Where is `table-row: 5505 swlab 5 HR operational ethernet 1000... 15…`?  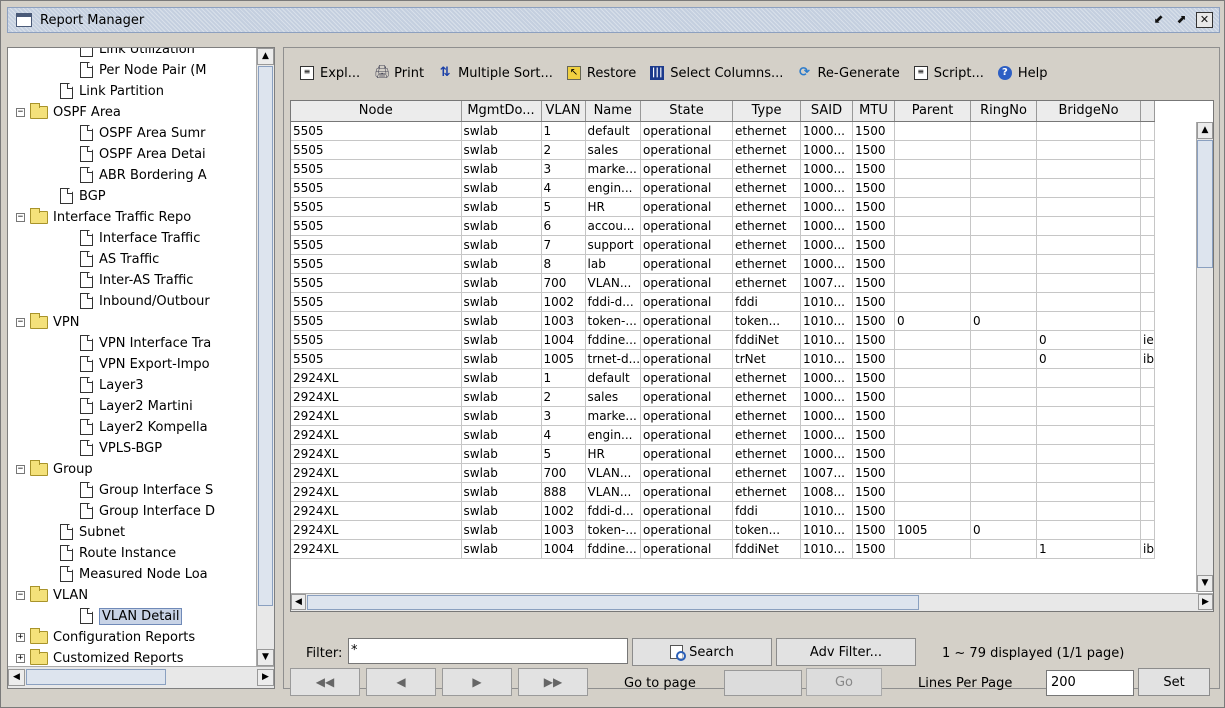
table-row: 5505 swlab 5 HR operational ethernet 1000... 15… is located at coordinates (723, 207).